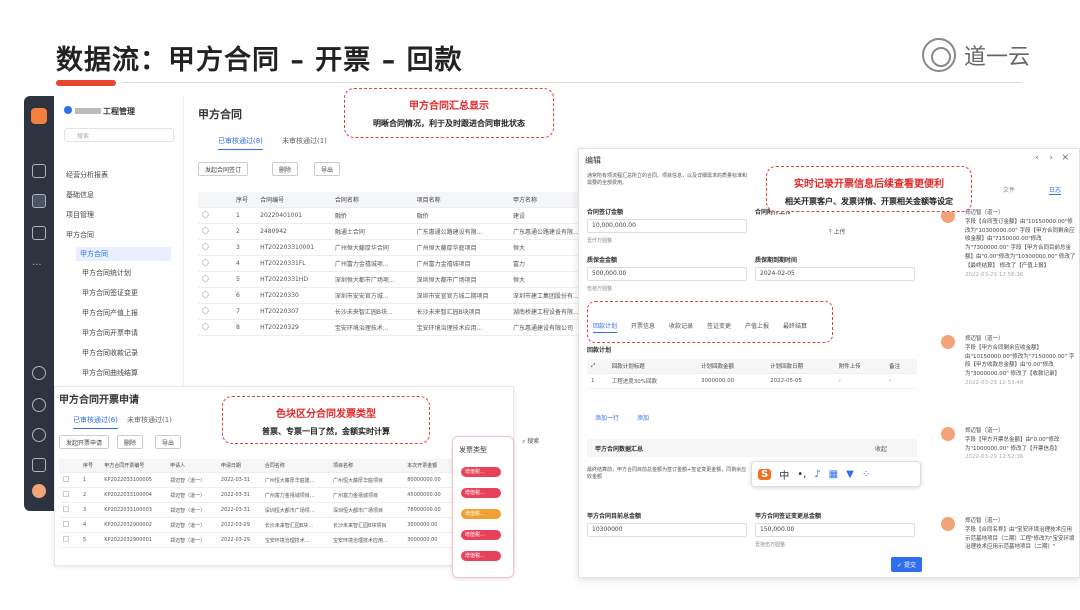  What do you see at coordinates (110, 333) in the screenshot?
I see `sidebar-item-invoice: 甲方合同开票申请` at bounding box center [110, 333].